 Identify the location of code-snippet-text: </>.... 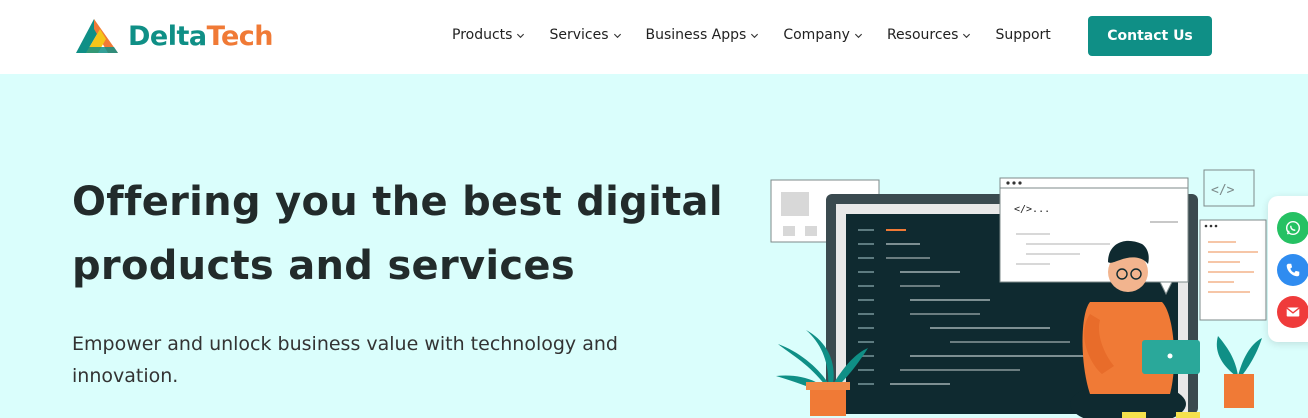
(1032, 209).